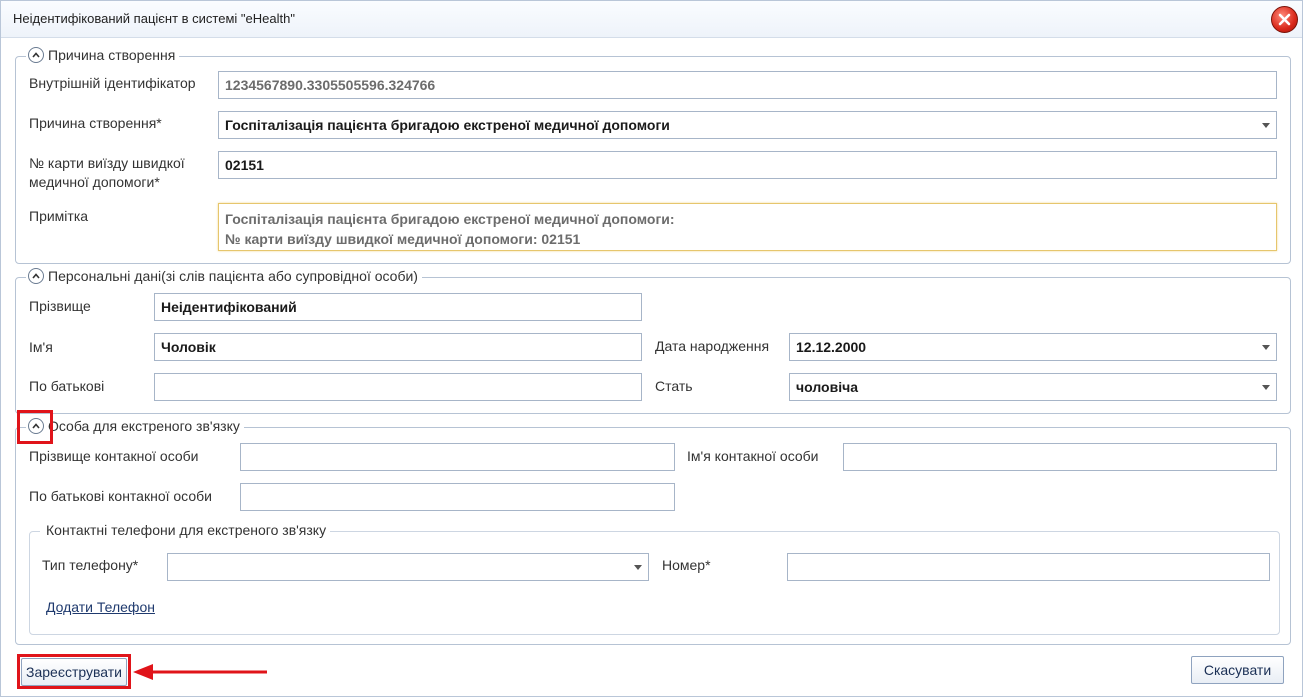 This screenshot has height=697, width=1303. I want to click on cancel-button: Скасувати, so click(1237, 670).